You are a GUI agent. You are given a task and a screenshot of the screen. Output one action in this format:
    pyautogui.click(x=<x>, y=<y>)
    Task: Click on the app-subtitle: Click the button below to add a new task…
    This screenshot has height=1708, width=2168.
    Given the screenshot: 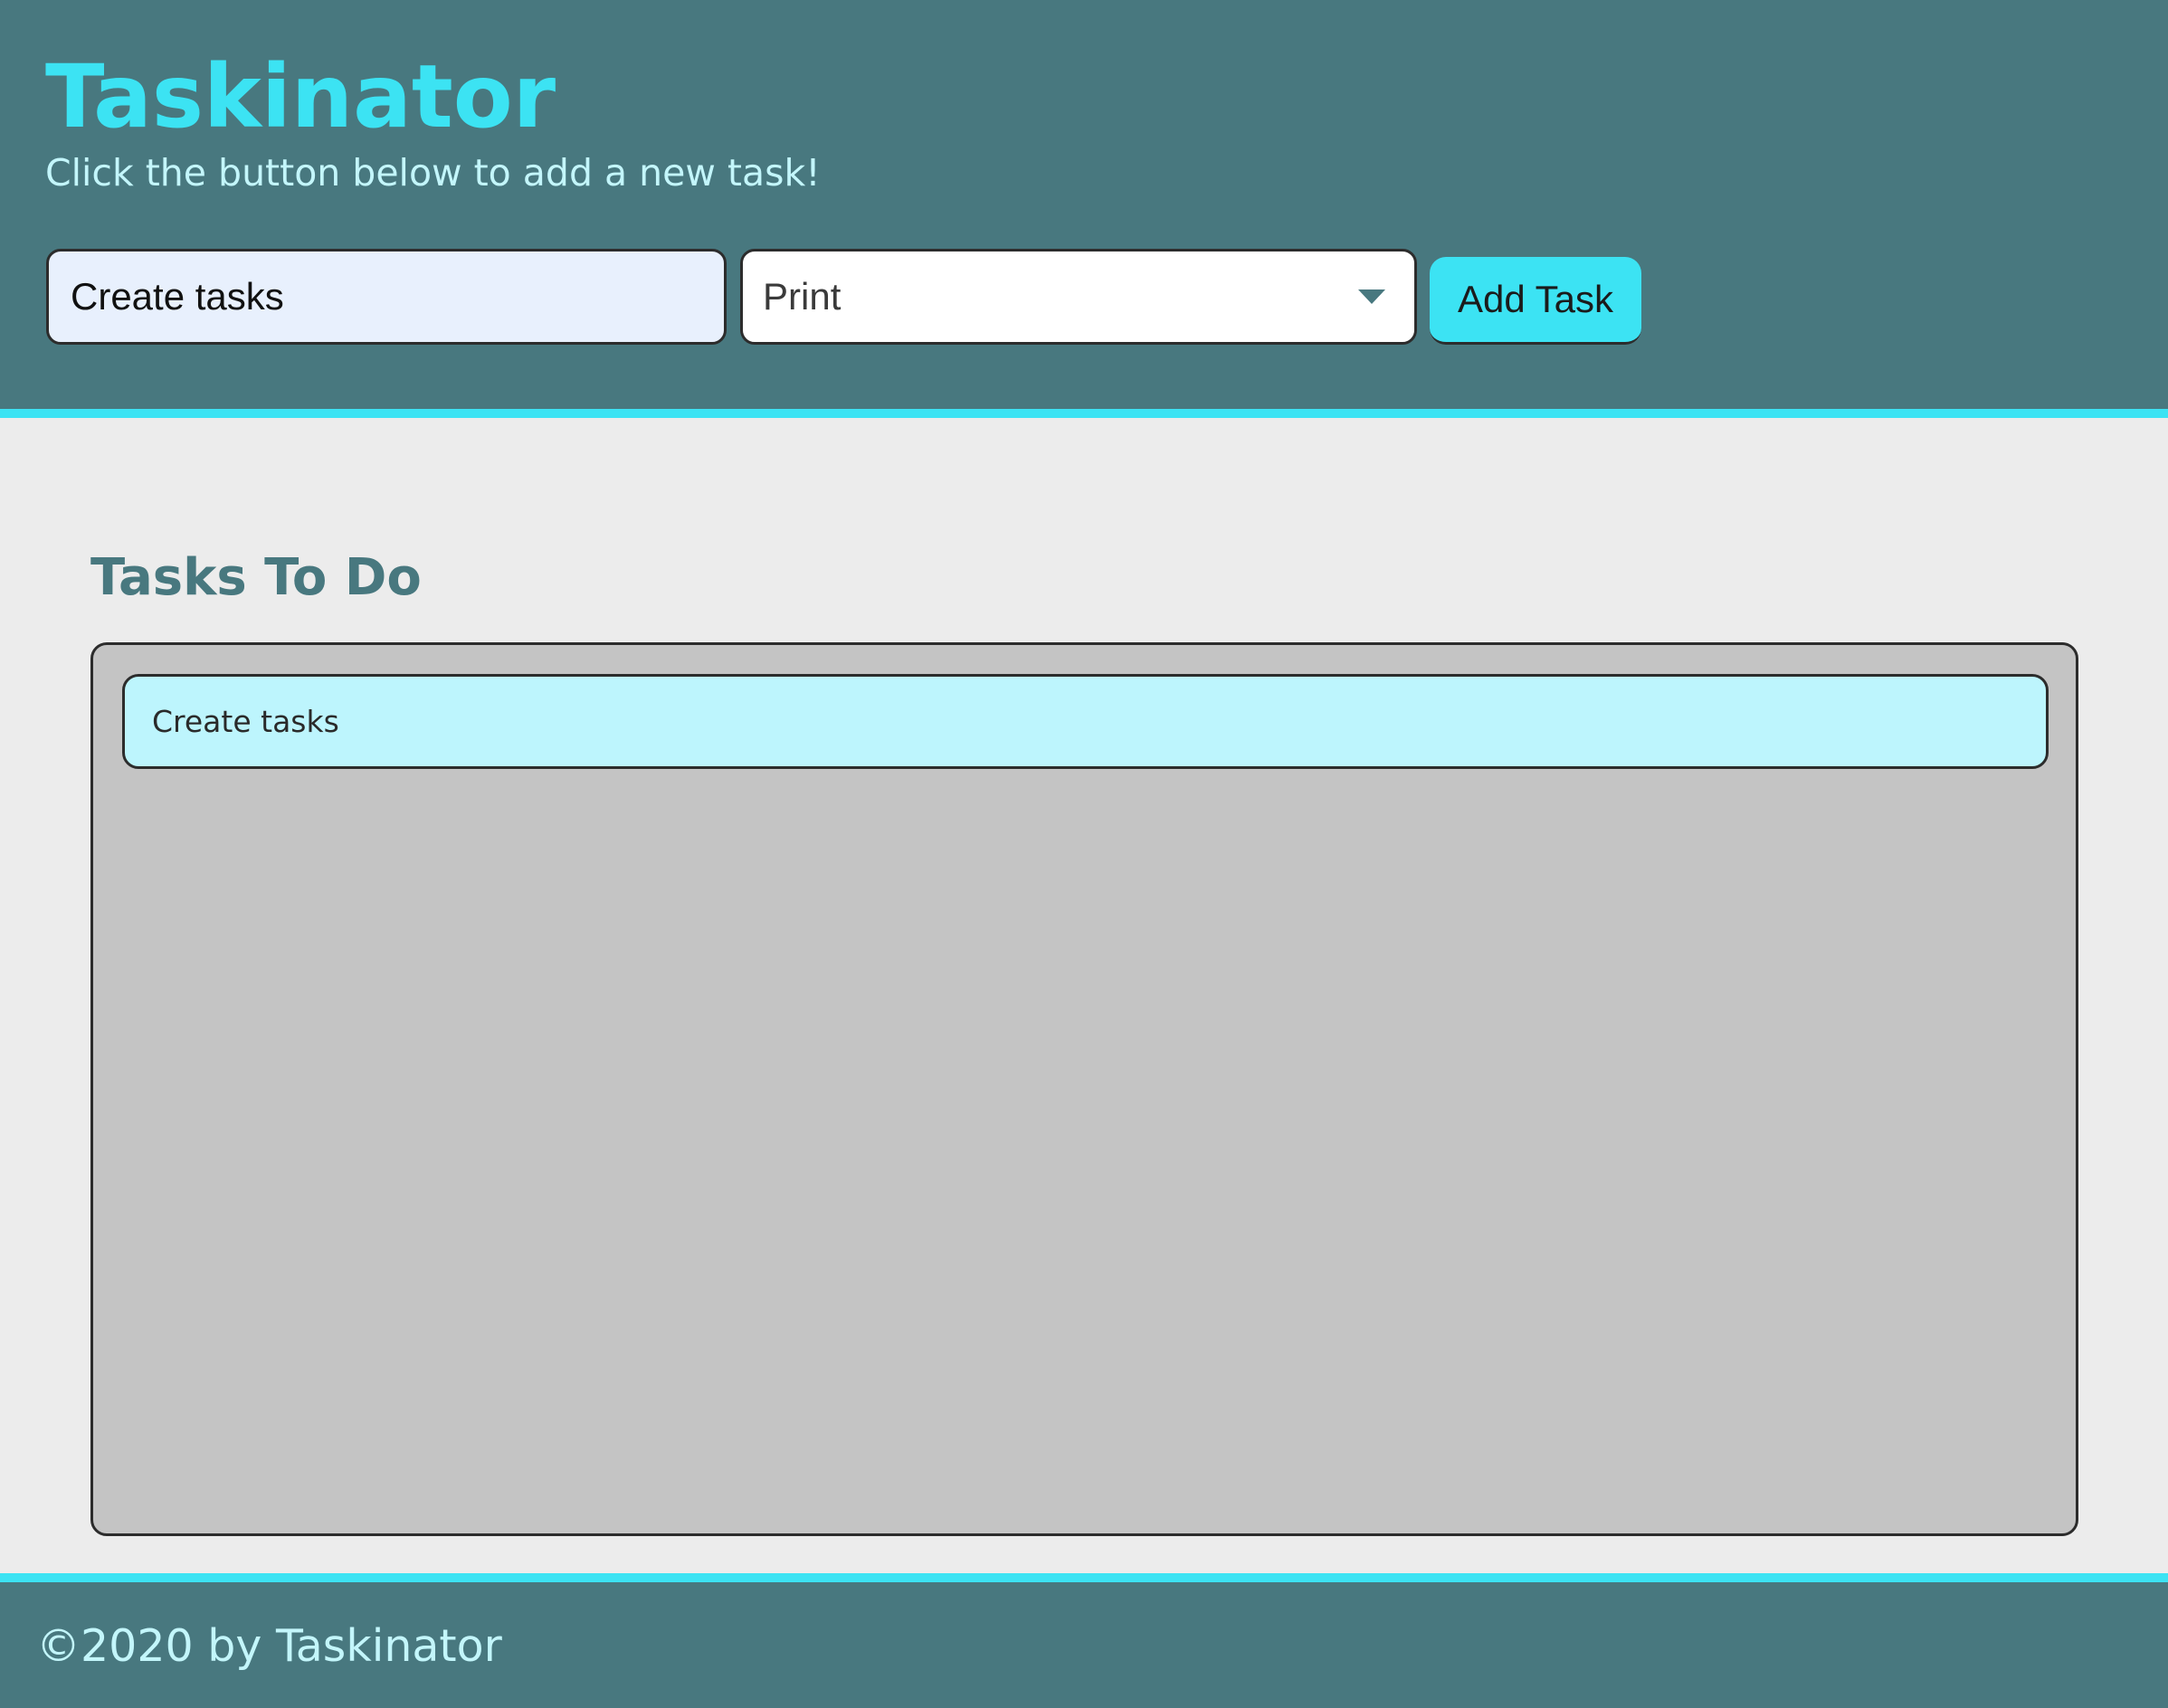 What is the action you would take?
    pyautogui.click(x=433, y=173)
    